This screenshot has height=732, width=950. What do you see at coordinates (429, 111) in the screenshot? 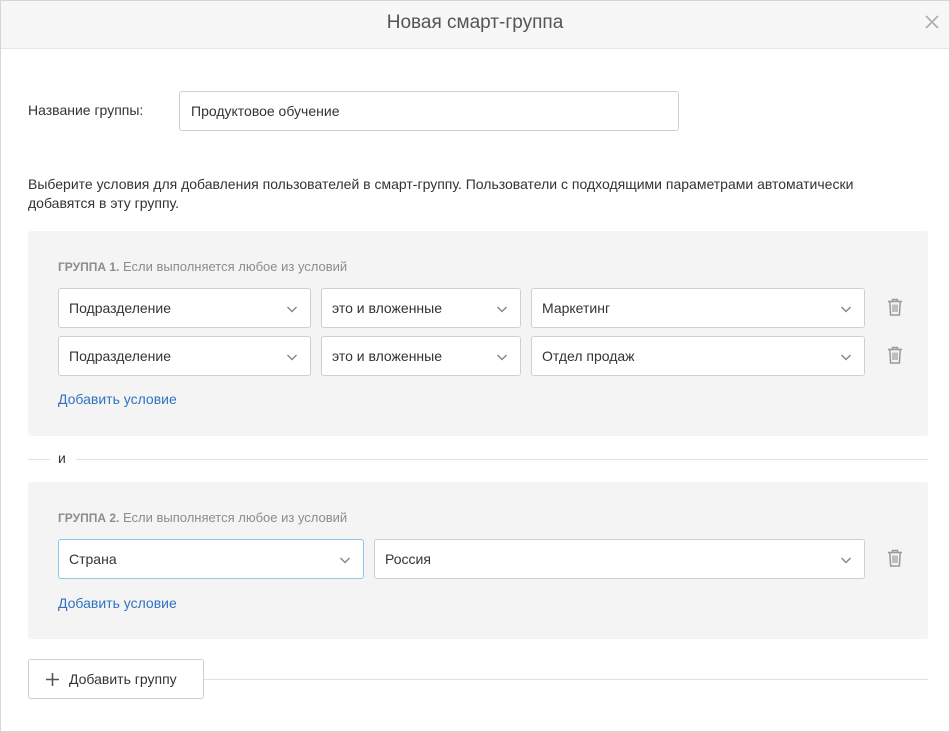
I see `group-name-input` at bounding box center [429, 111].